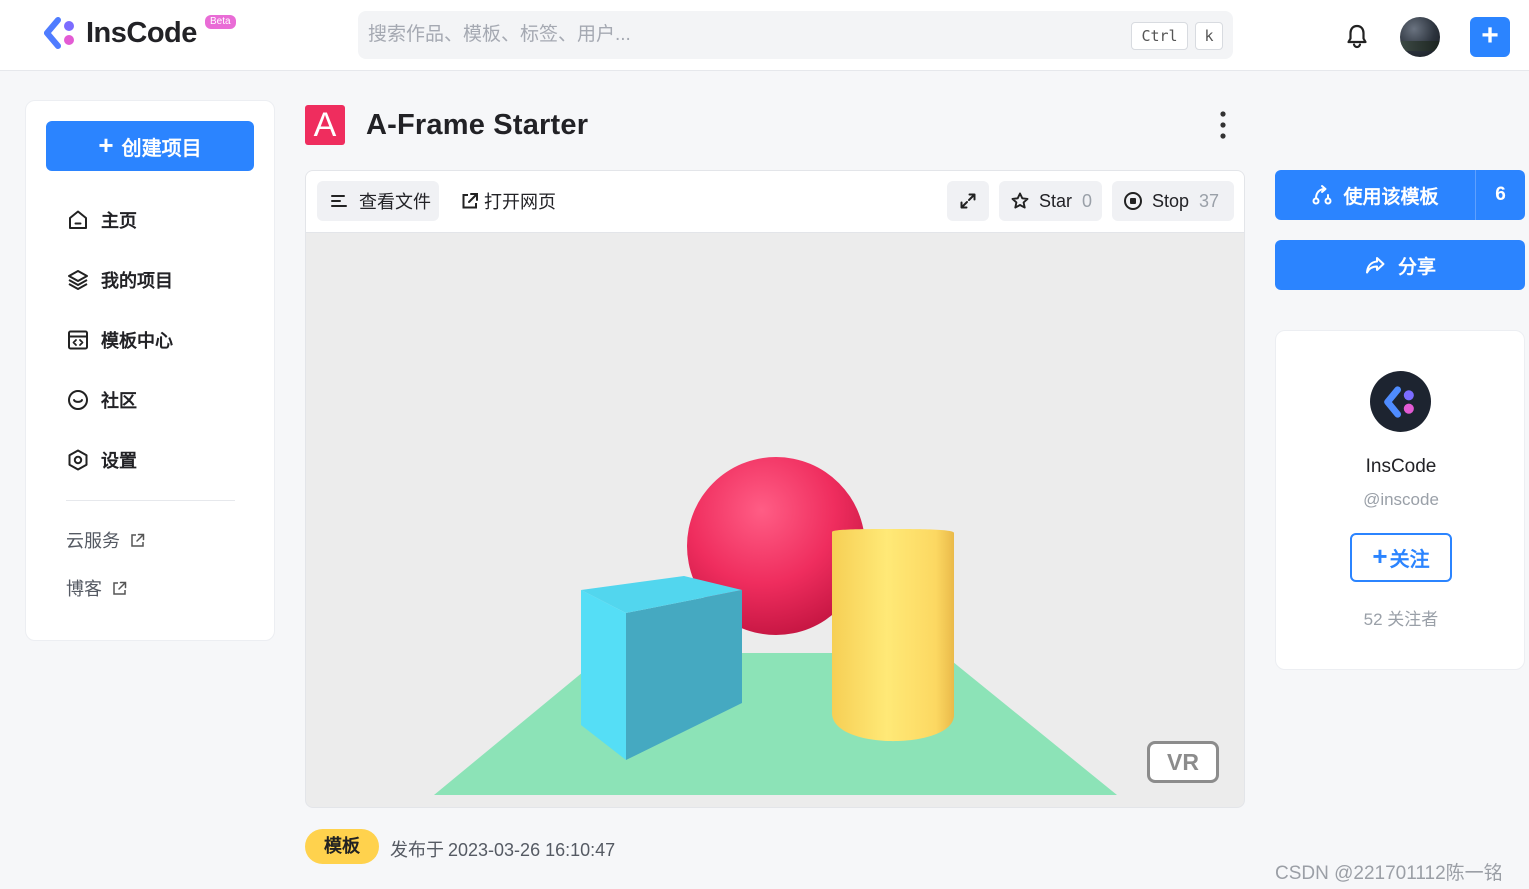 The width and height of the screenshot is (1529, 889). What do you see at coordinates (1159, 36) in the screenshot?
I see `shortcut-ctrl: Ctrl` at bounding box center [1159, 36].